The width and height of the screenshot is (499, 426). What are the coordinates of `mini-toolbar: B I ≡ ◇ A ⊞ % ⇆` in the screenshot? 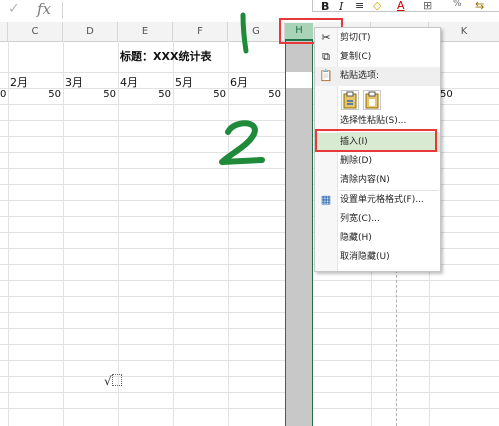 It's located at (405, 6).